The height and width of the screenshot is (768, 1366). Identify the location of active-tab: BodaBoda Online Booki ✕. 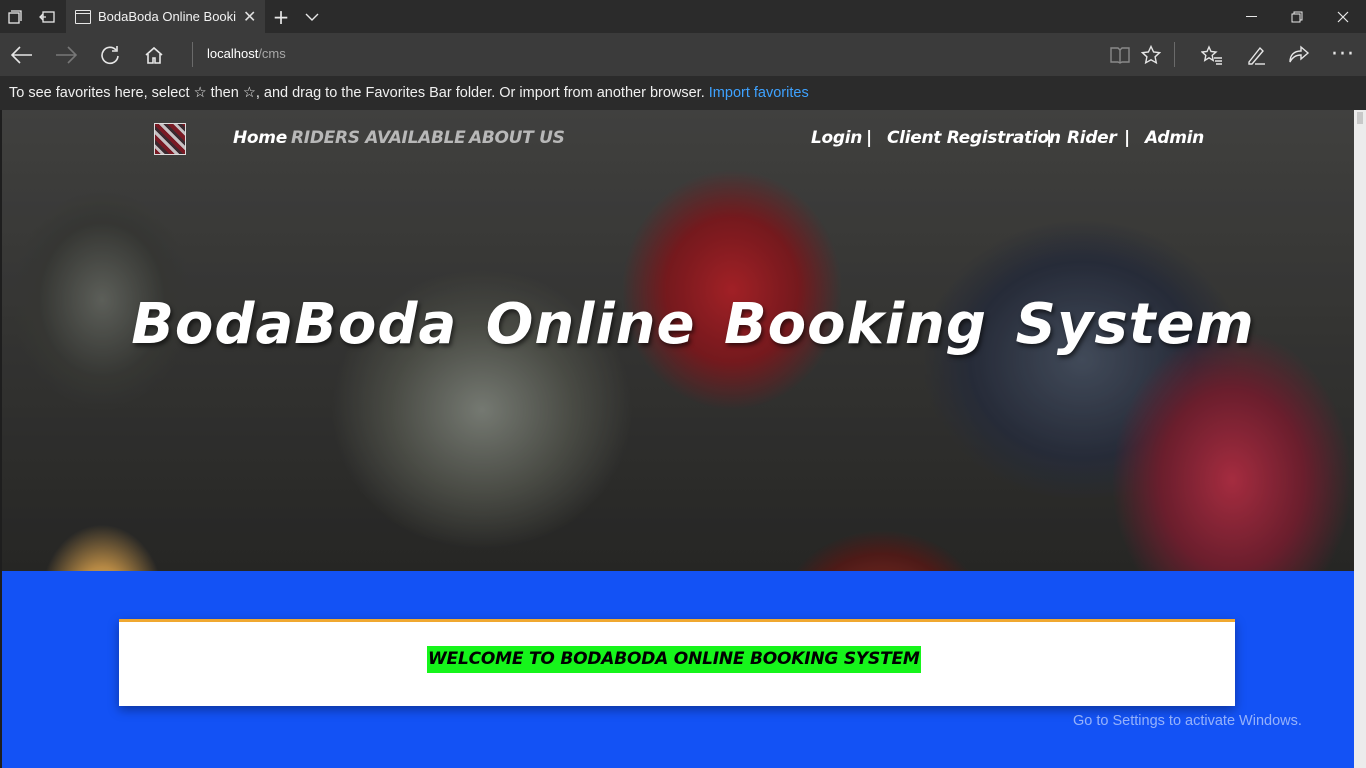
(165, 16).